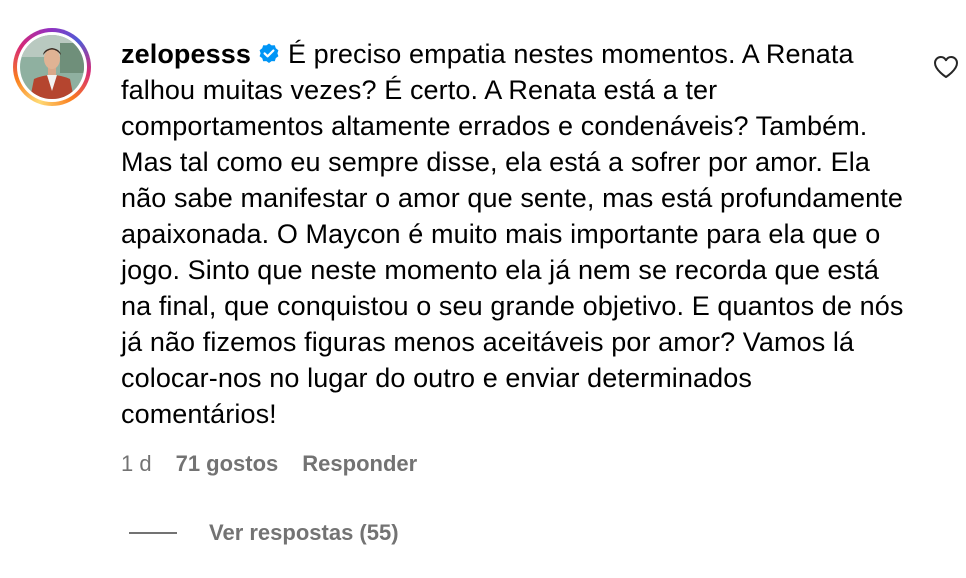 This screenshot has height=578, width=966. I want to click on verified-badge-icon, so click(269, 53).